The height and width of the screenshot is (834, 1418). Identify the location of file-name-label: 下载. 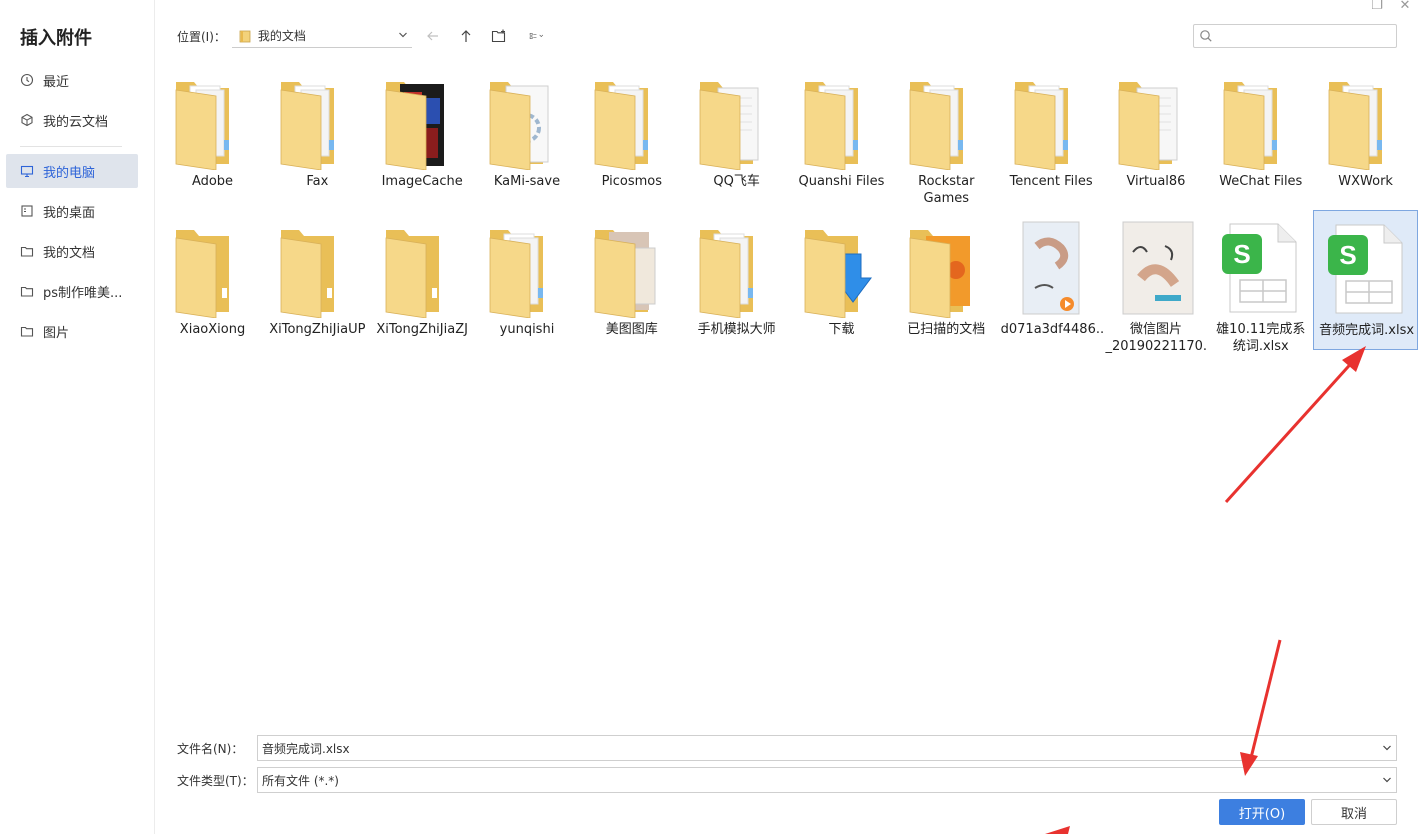
(841, 329).